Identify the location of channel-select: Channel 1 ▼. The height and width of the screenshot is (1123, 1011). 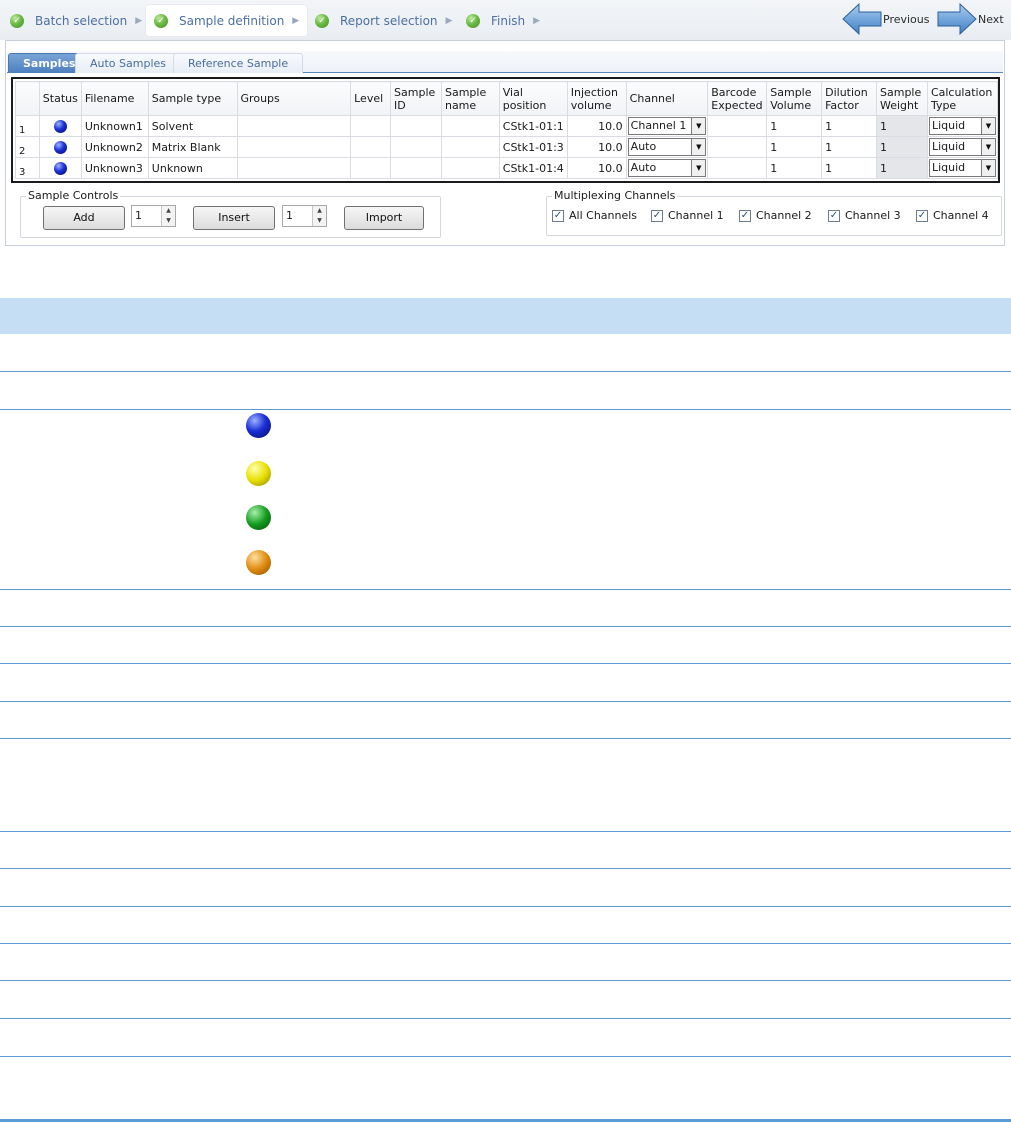
(667, 126).